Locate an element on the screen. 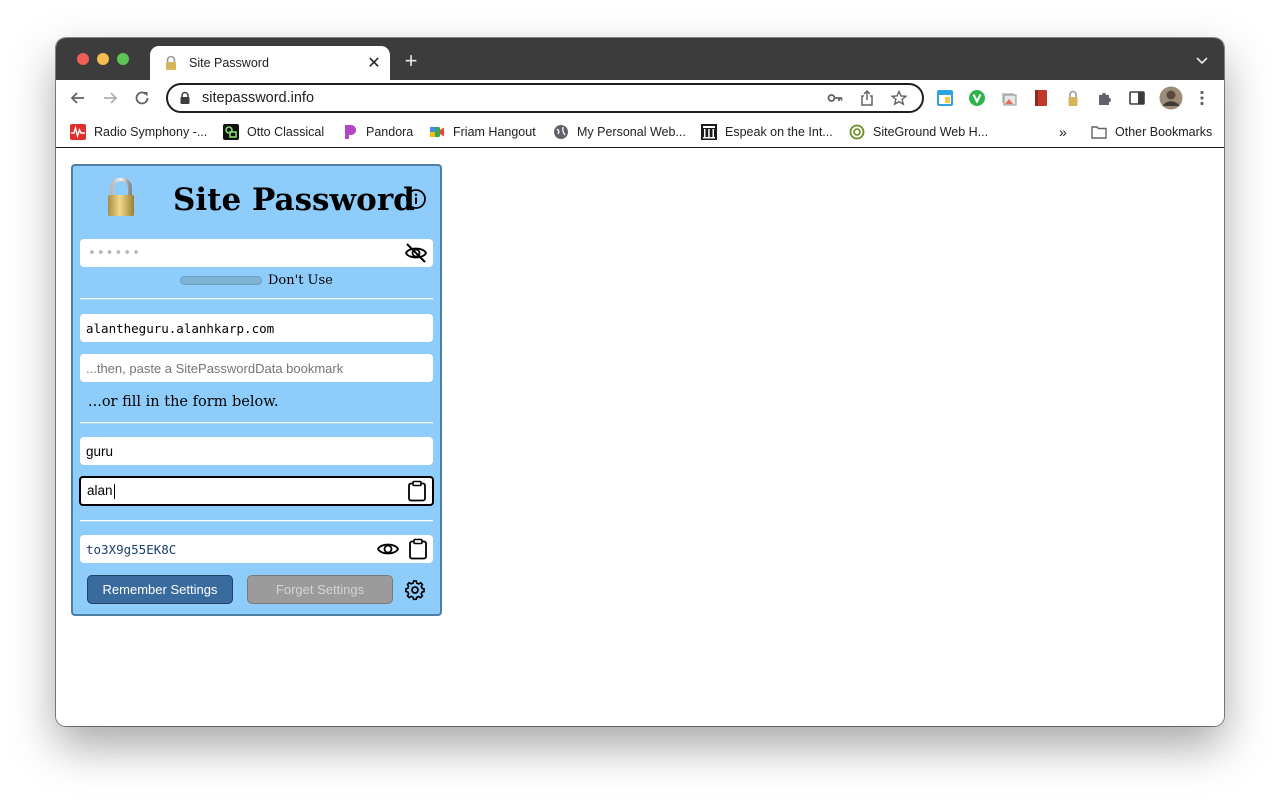  bookmark-friam-hangout: Friam Hangout is located at coordinates (482, 132).